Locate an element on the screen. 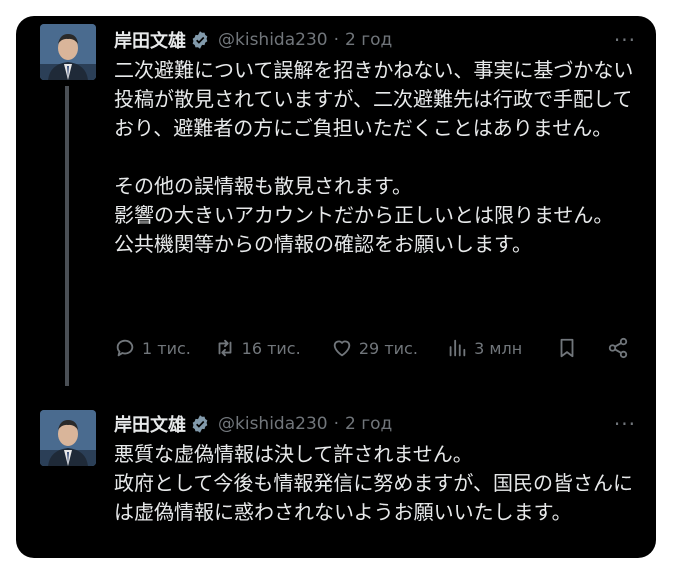 Image resolution: width=682 pixels, height=585 pixels. bookmark-icon is located at coordinates (567, 348).